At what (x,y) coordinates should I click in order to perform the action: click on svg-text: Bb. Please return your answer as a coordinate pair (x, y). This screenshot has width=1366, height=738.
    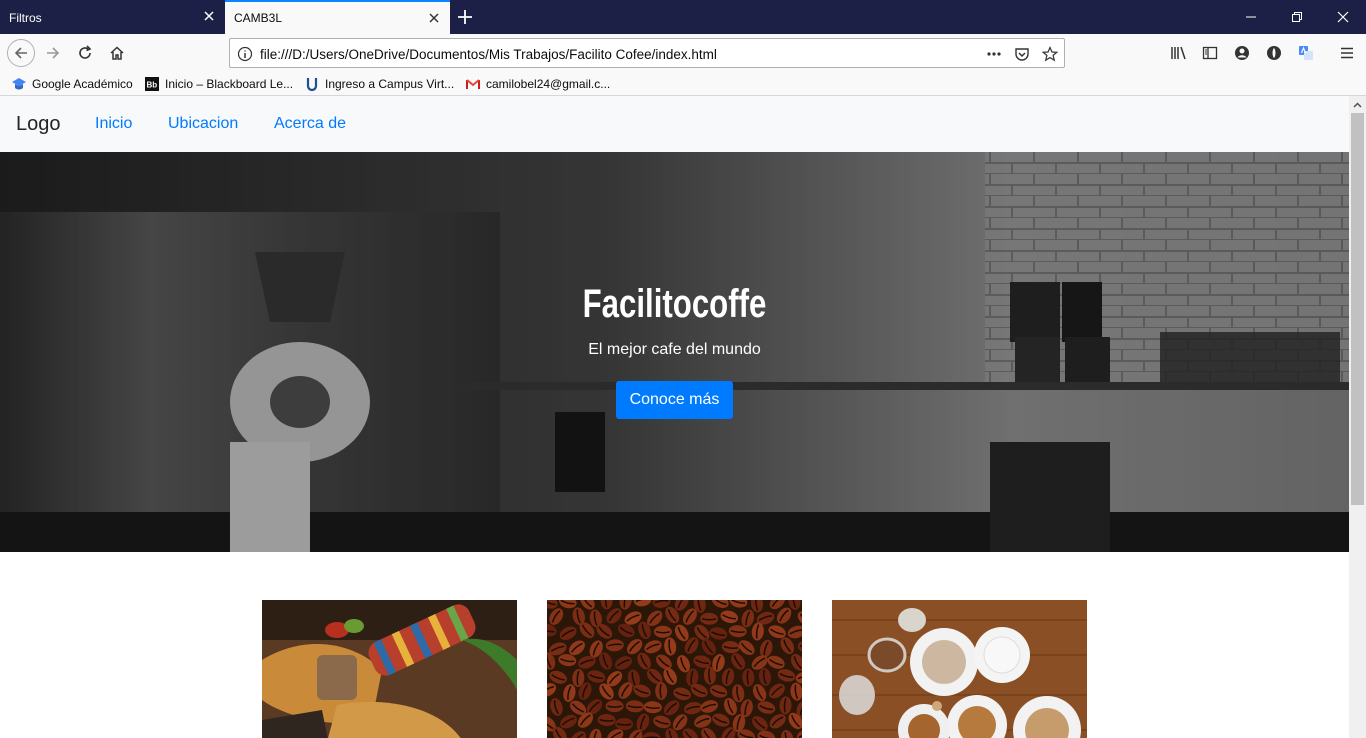
    Looking at the image, I should click on (152, 85).